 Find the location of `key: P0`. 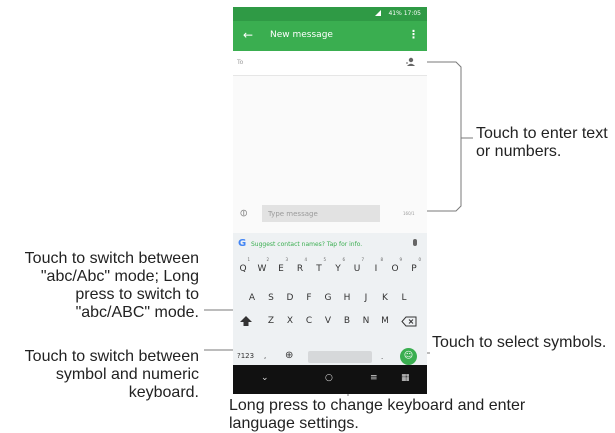

key: P0 is located at coordinates (414, 268).